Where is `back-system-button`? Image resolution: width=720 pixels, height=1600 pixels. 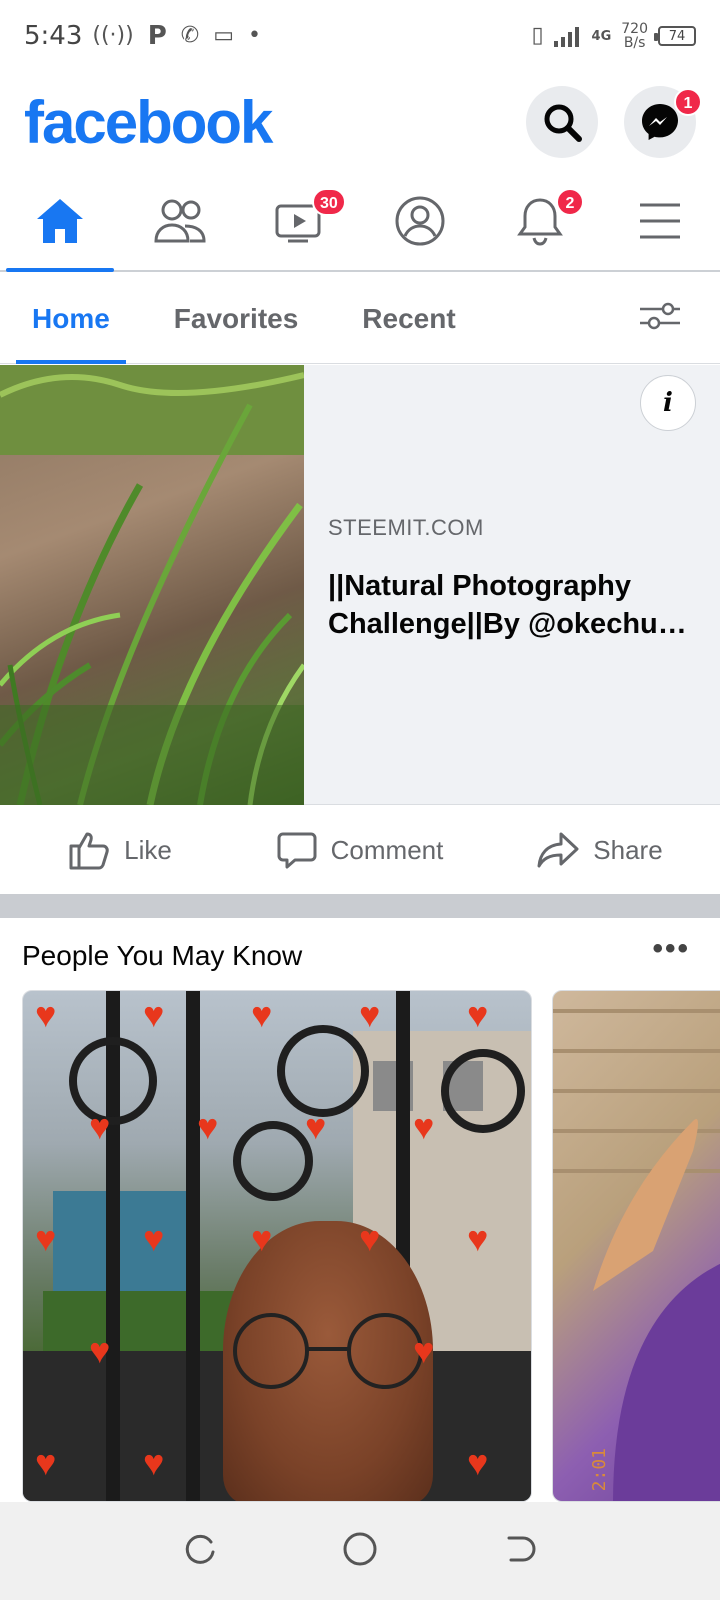
back-system-button is located at coordinates (520, 1551).